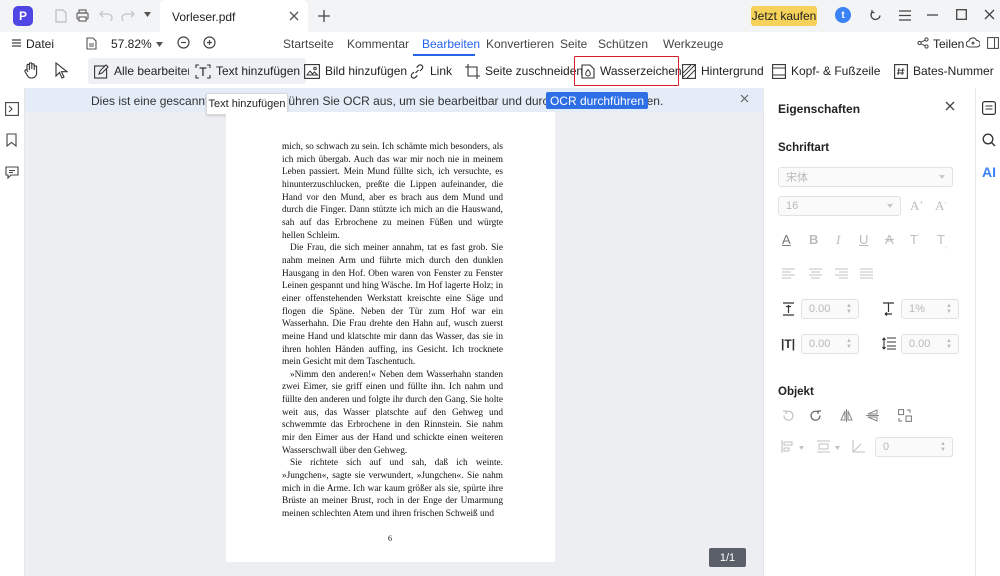  I want to click on background-label: Hintergrund, so click(732, 71).